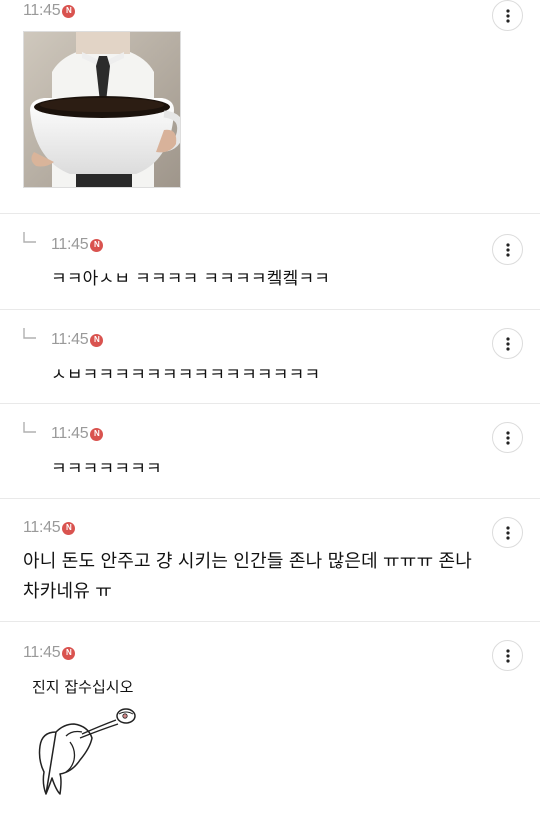  Describe the element at coordinates (270, 262) in the screenshot. I see `reply-comment-1: 11:45 N ㅋㅋ아ㅅㅂ ㅋㅋㅋㅋ ㅋㅋㅋㅋ켘켘ㅋㅋ` at that location.